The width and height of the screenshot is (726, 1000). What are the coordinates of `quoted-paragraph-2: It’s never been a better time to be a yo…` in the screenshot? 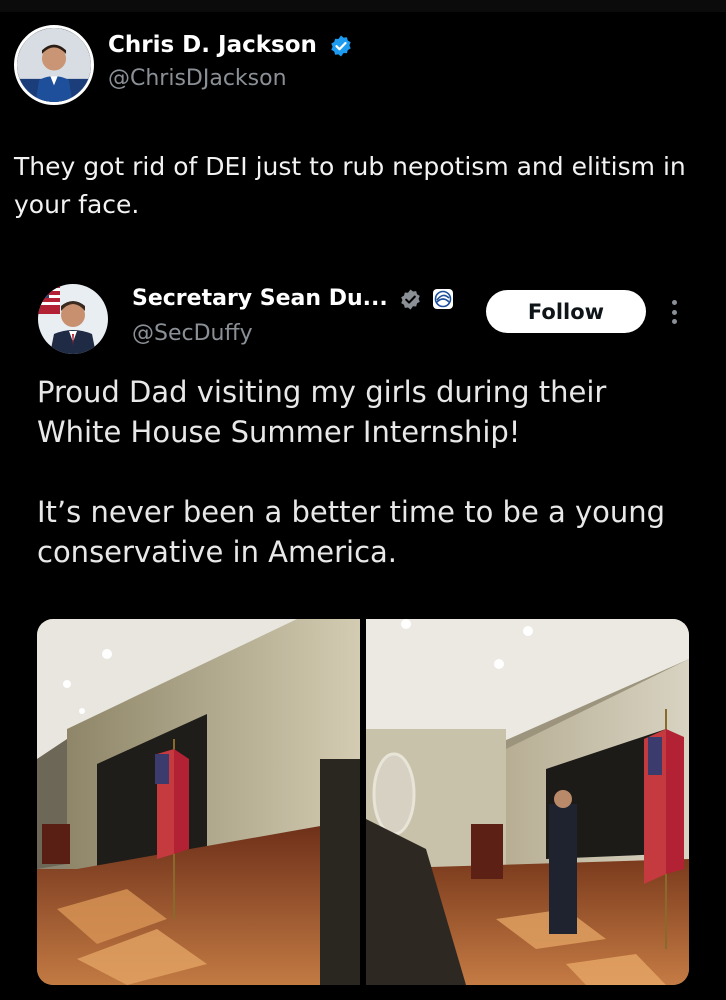 It's located at (351, 532).